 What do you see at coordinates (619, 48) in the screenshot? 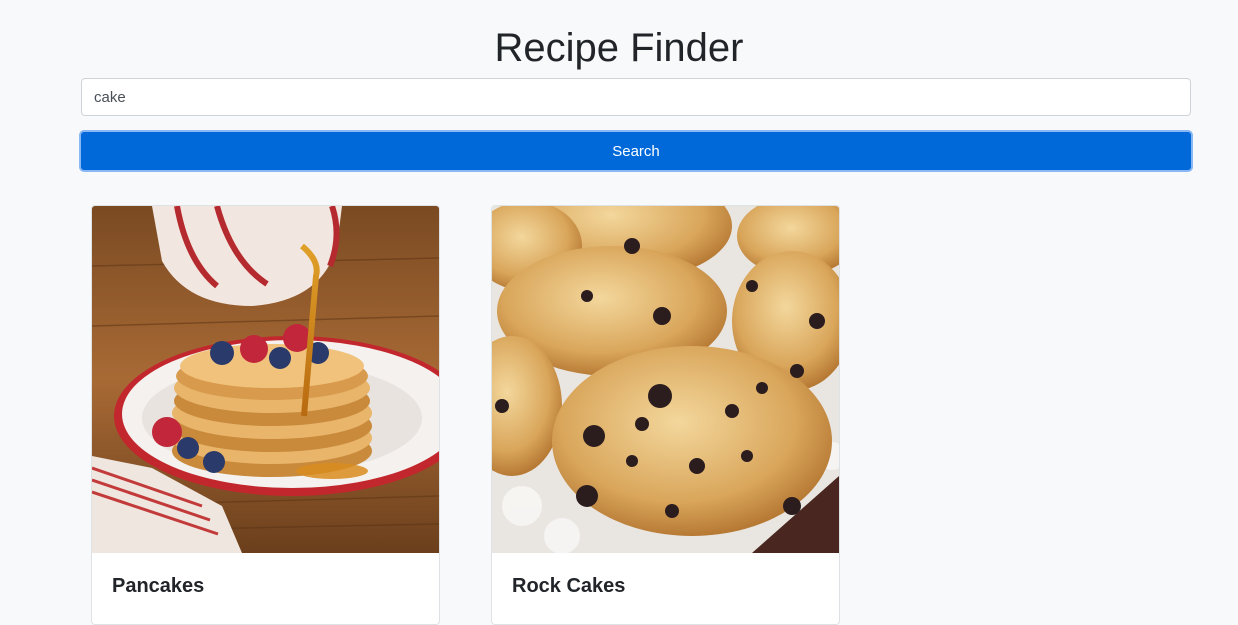
I see `page-title: Recipe Finder` at bounding box center [619, 48].